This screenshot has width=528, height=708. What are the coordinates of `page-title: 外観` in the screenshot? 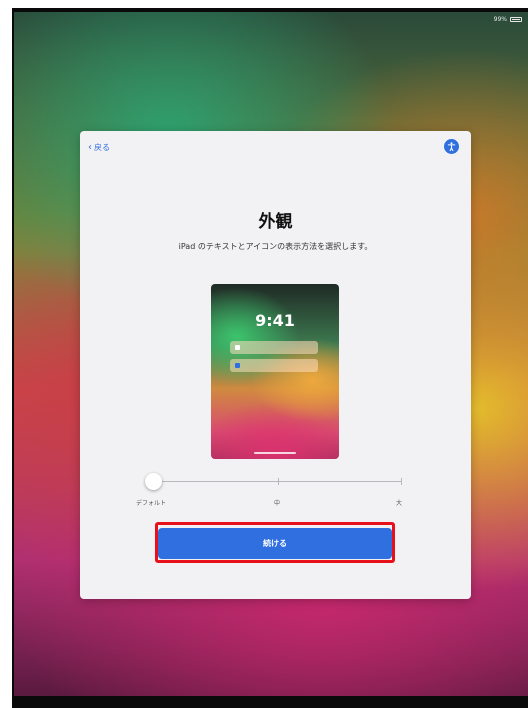 It's located at (275, 222).